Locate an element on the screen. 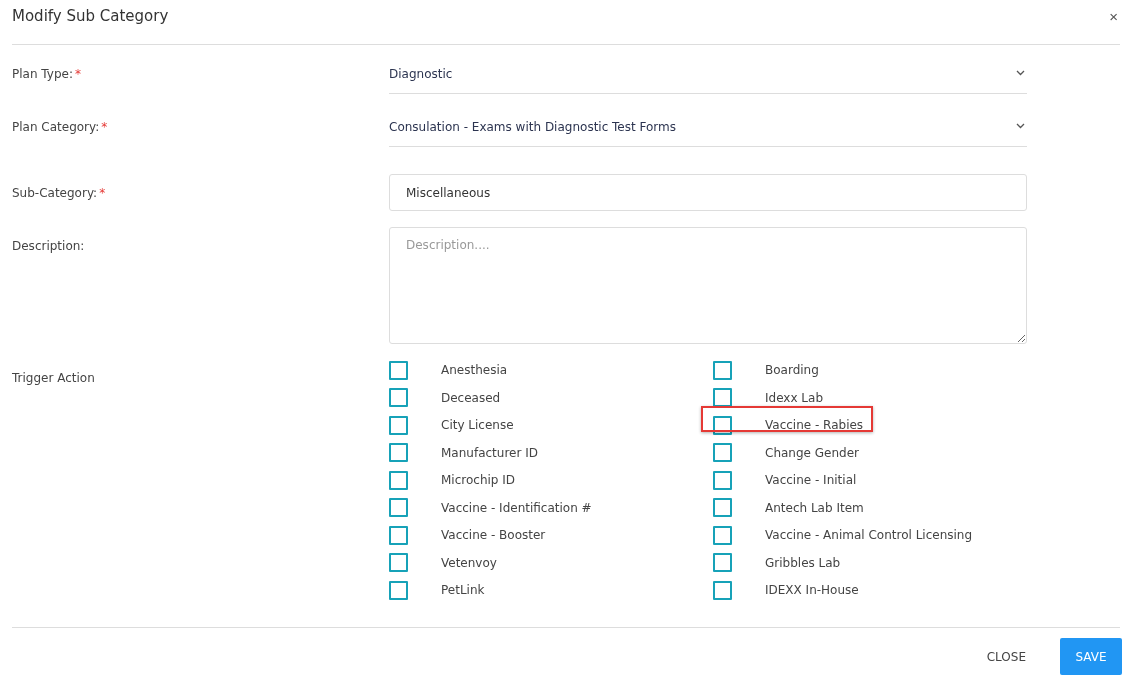 This screenshot has height=682, width=1124. checkbox-label: Vaccine - Initial is located at coordinates (811, 480).